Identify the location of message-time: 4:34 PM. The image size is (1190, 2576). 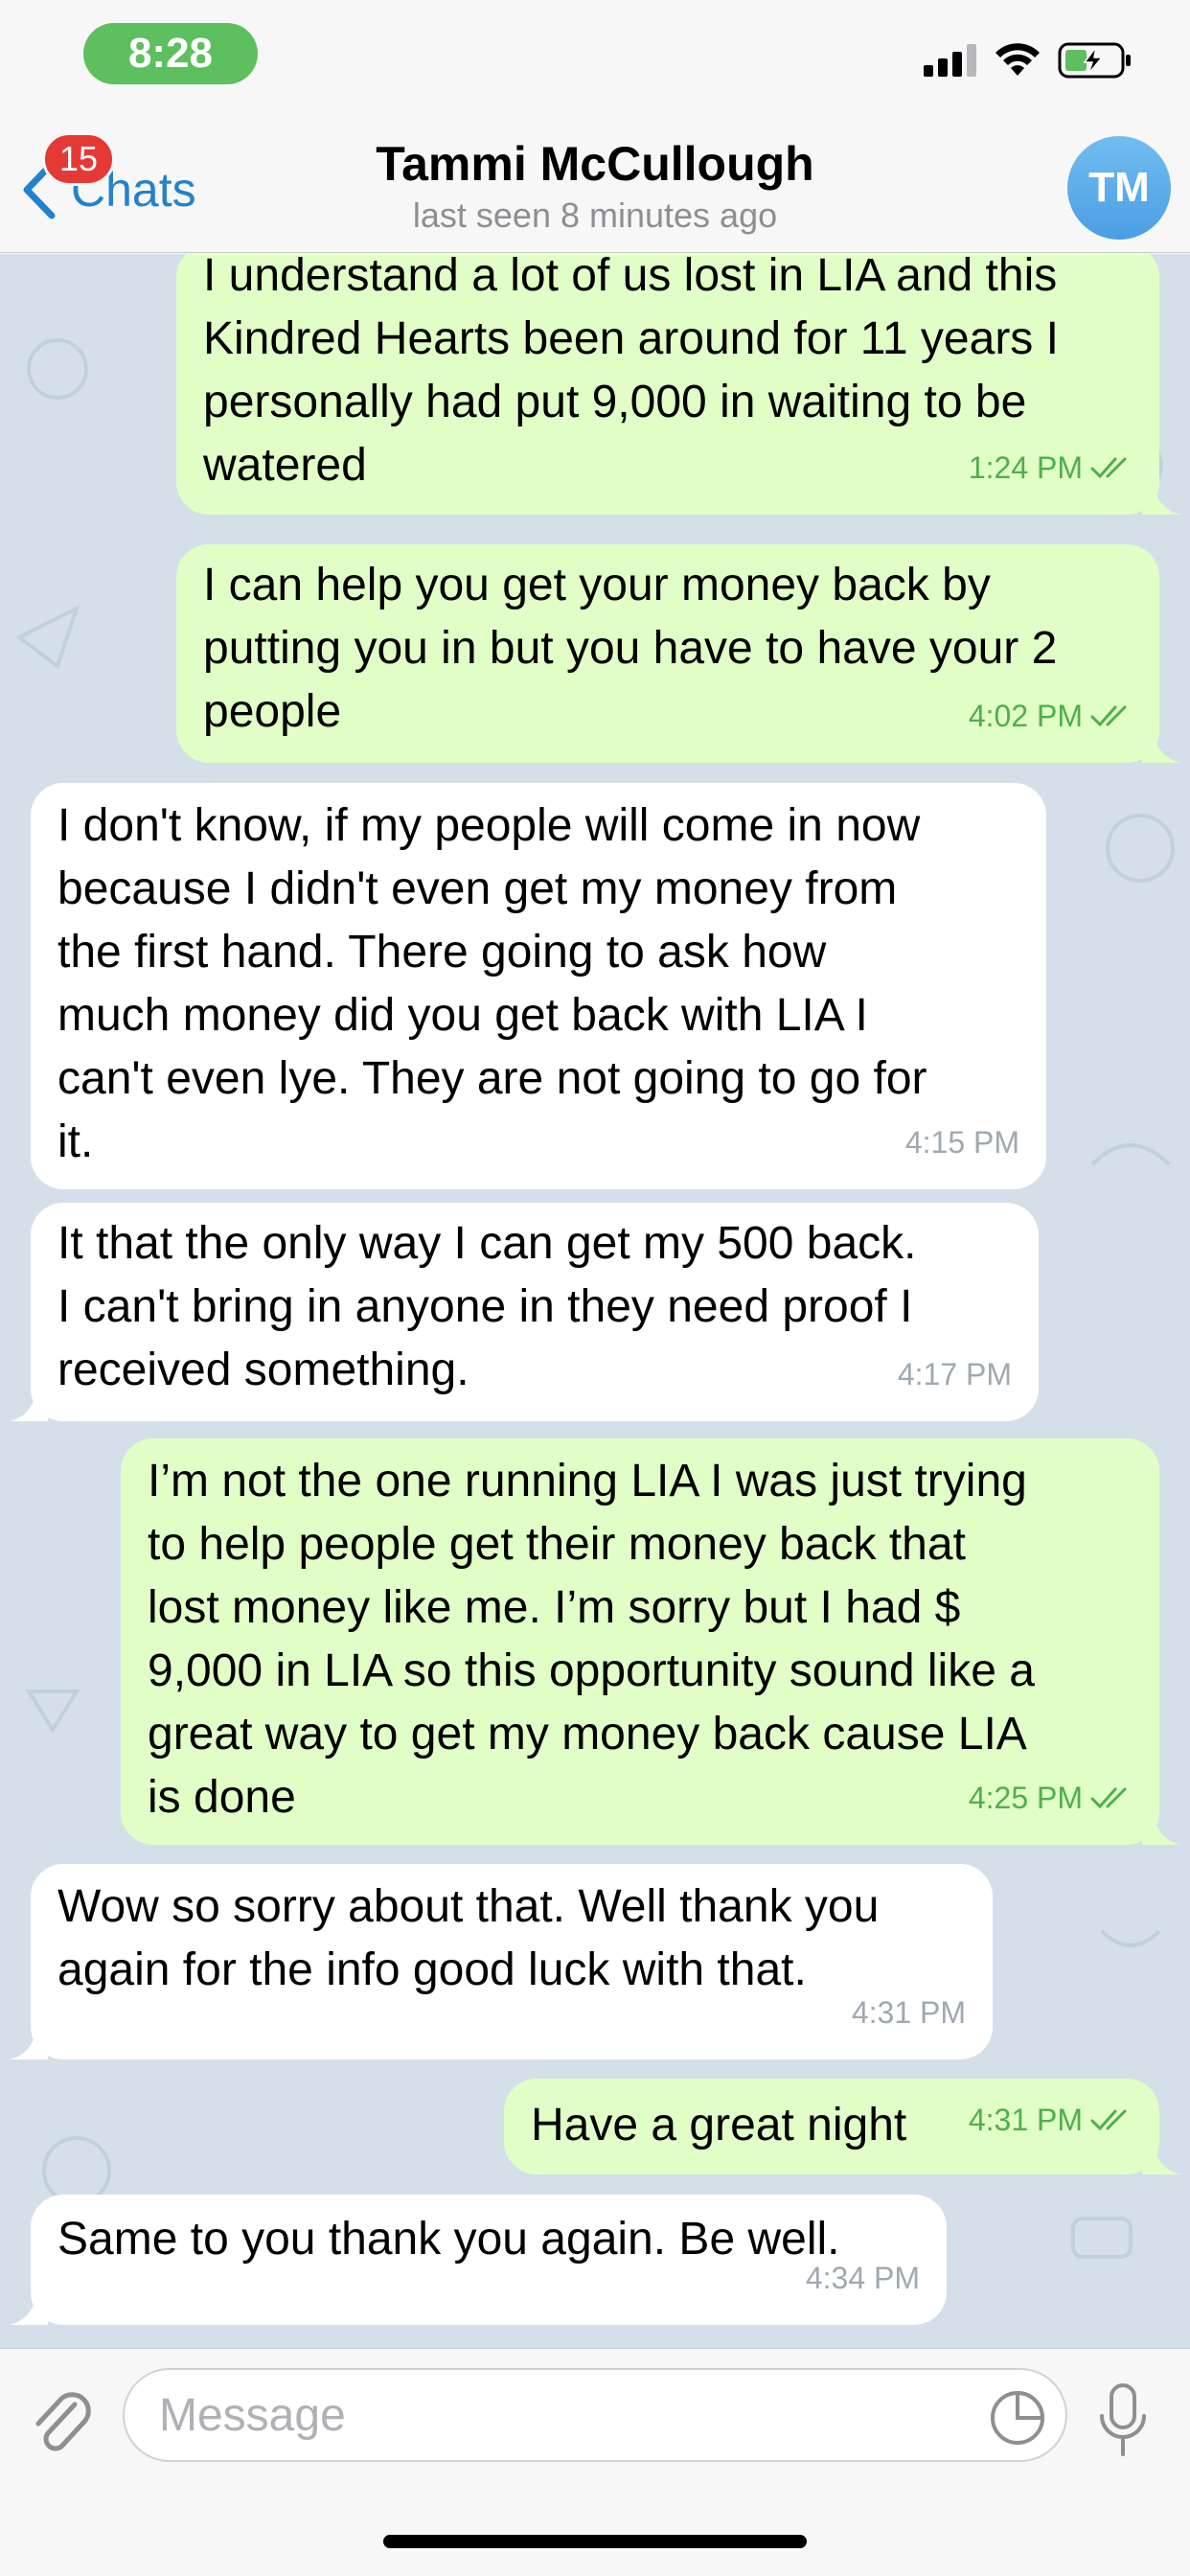
(863, 2278).